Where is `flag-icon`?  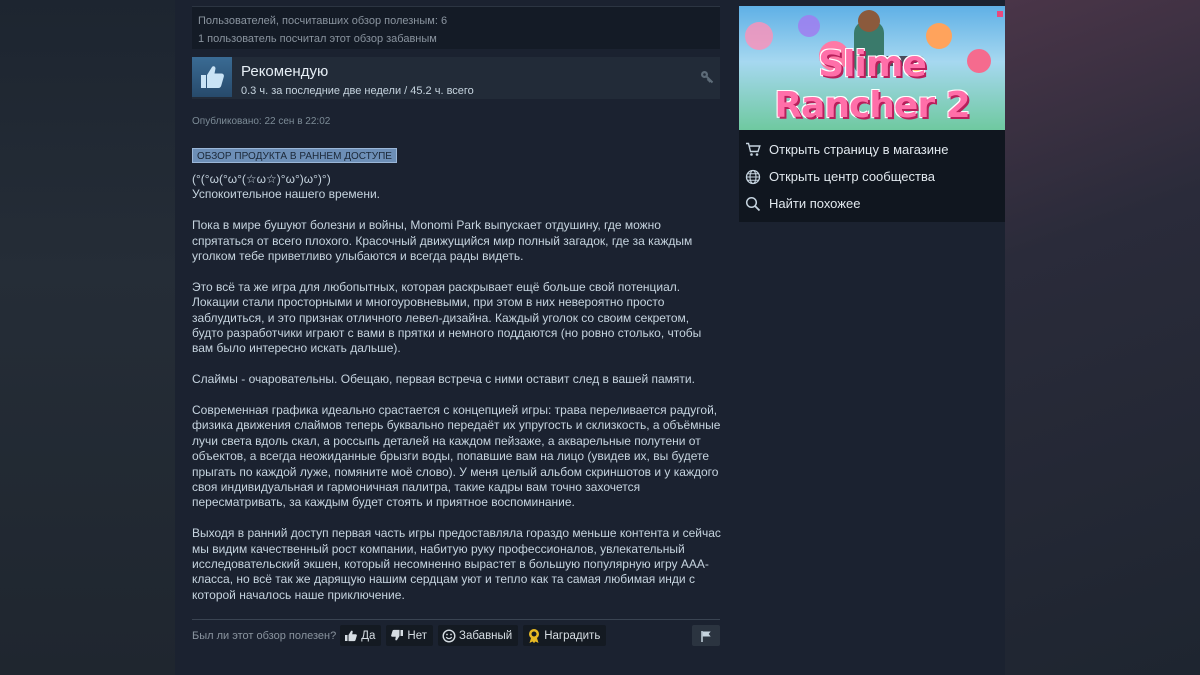 flag-icon is located at coordinates (706, 636).